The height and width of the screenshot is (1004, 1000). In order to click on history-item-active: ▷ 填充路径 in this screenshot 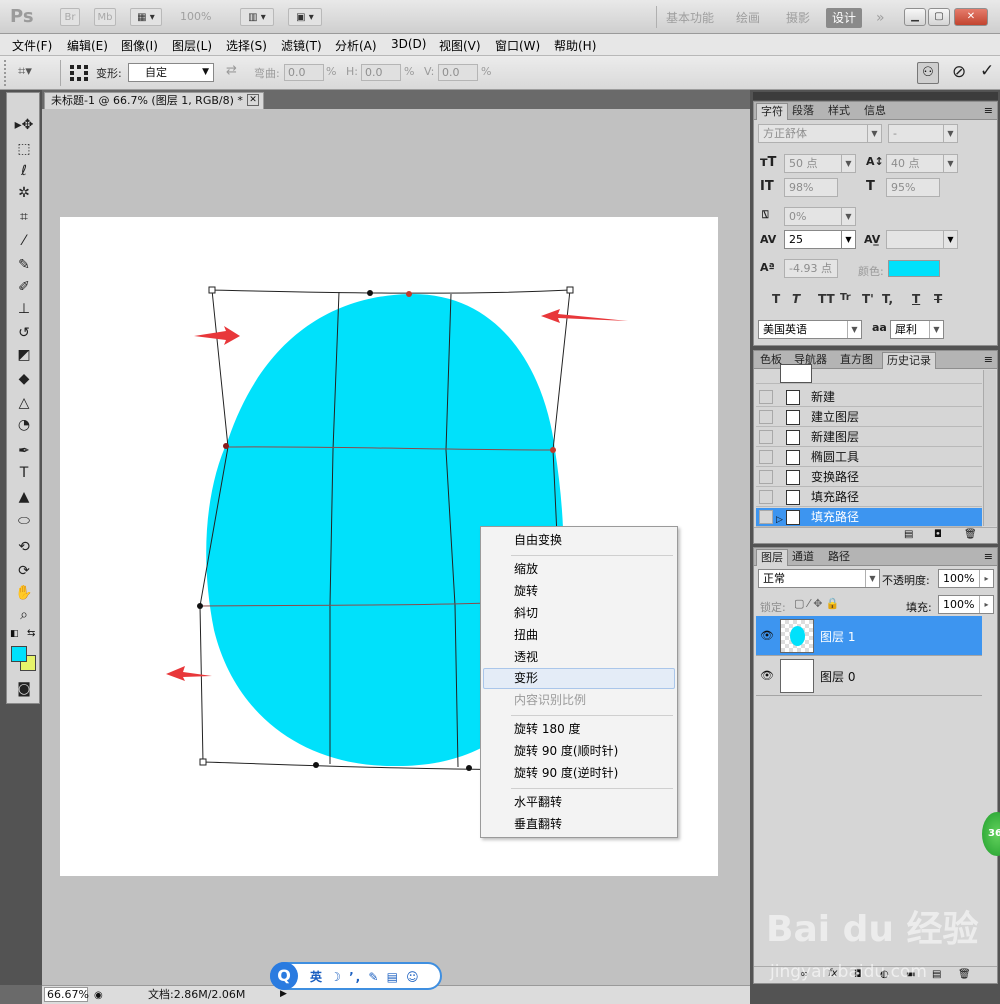, I will do `click(869, 517)`.